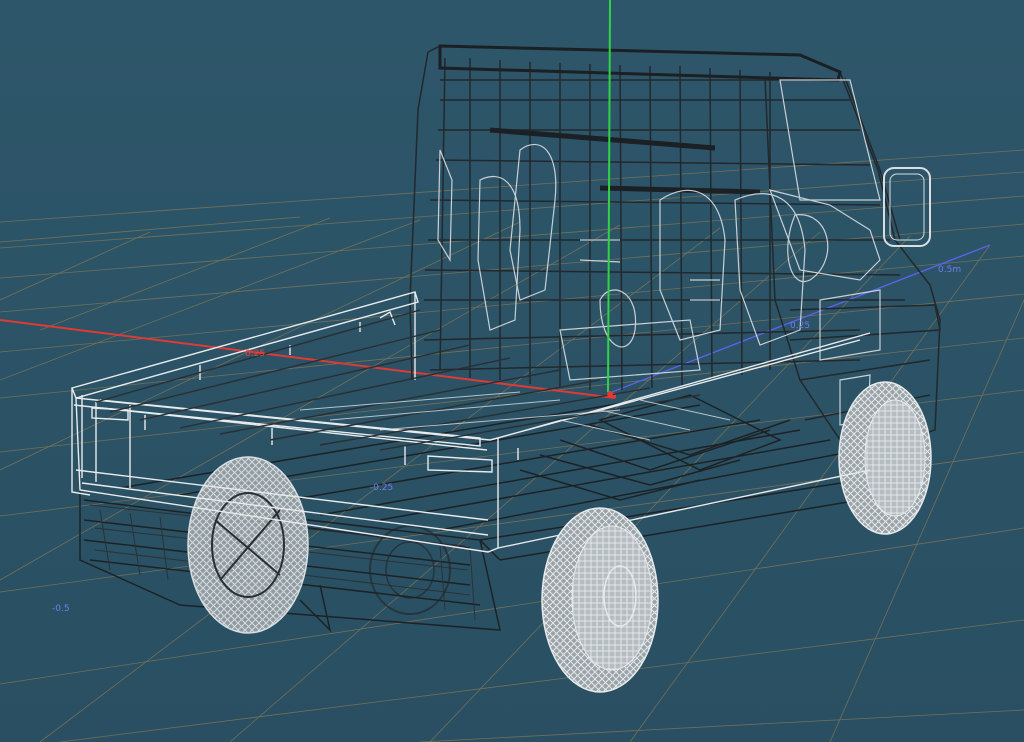 The image size is (1024, 742). What do you see at coordinates (600, 600) in the screenshot?
I see `front-left-wheel` at bounding box center [600, 600].